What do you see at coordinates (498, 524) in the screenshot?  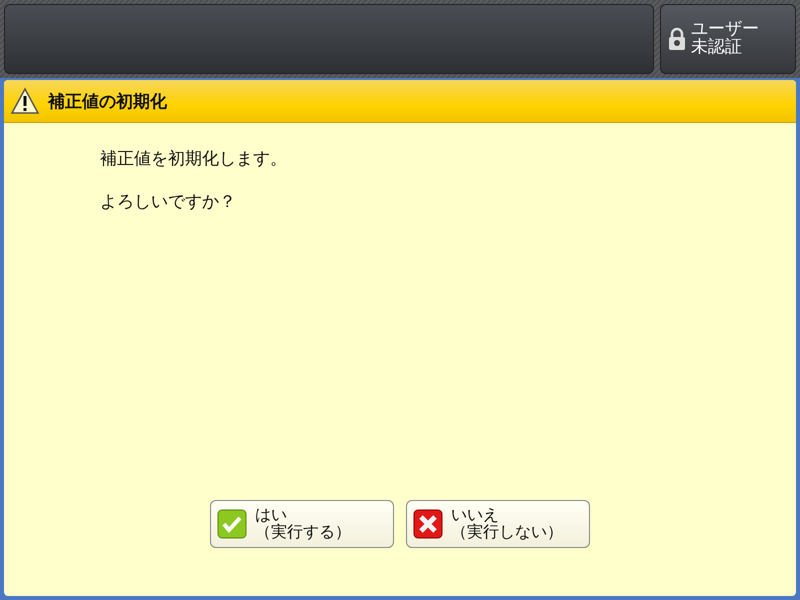 I see `no-button: いいえ （実行しない）` at bounding box center [498, 524].